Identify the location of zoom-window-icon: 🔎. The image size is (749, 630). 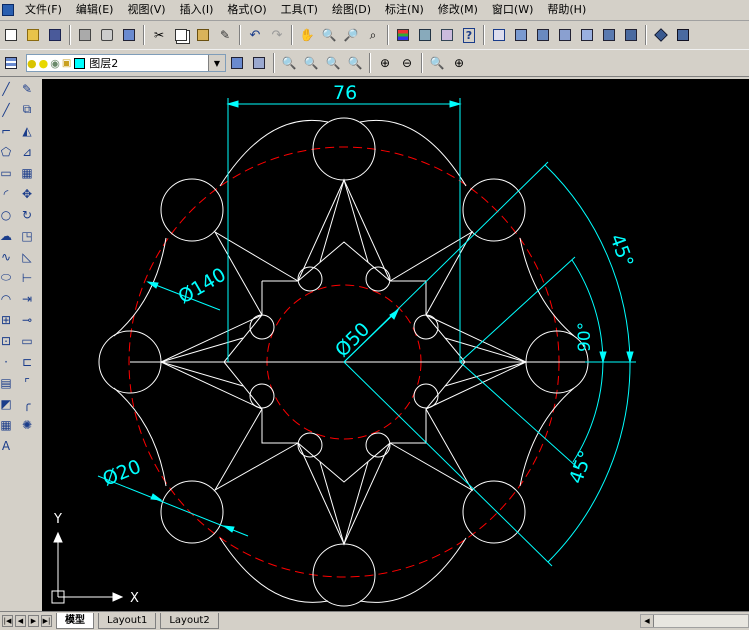
(351, 35).